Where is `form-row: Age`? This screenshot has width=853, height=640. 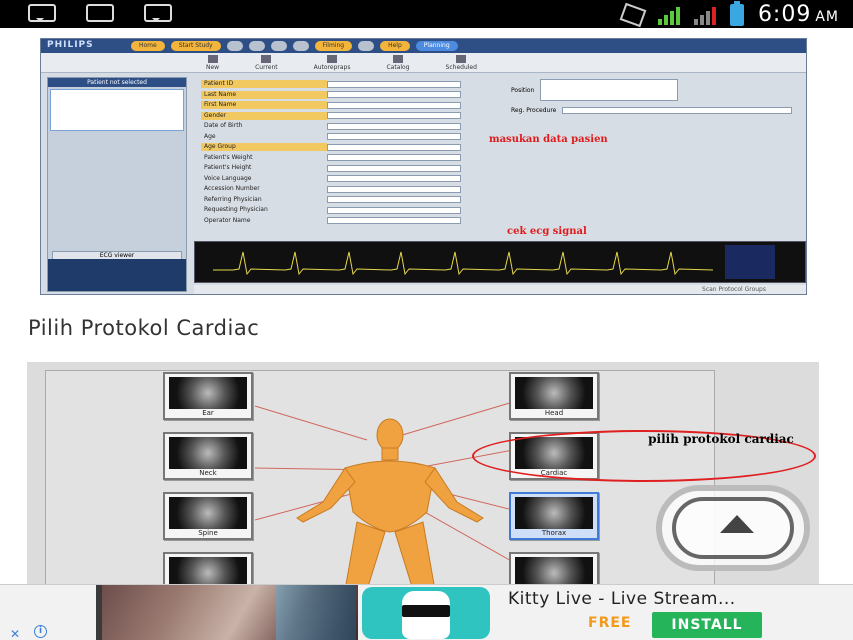
form-row: Age is located at coordinates (356, 137).